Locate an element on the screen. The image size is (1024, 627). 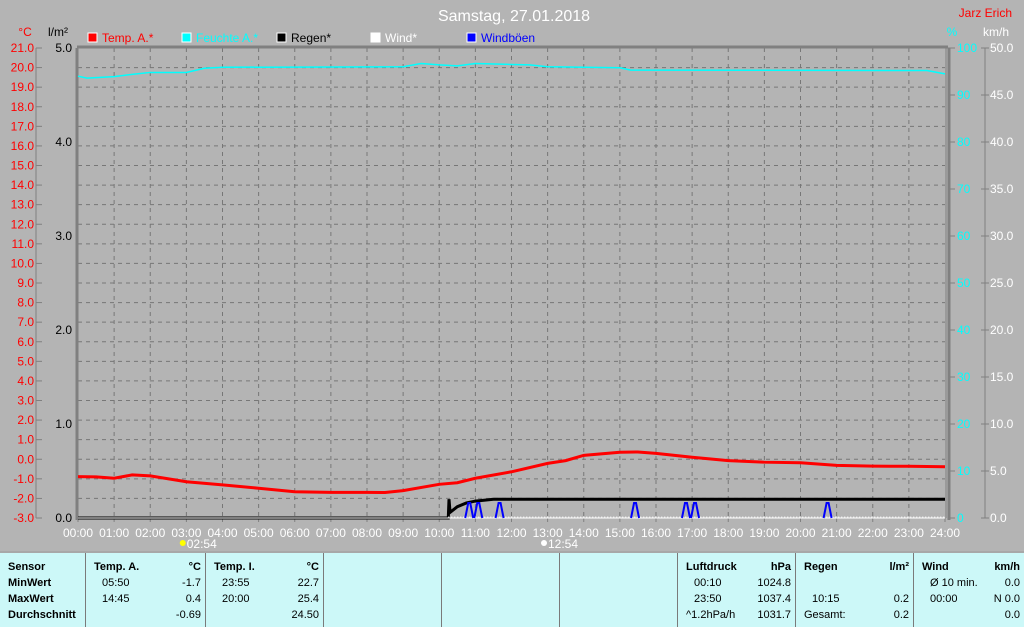
min-time: 05:50 is located at coordinates (116, 583).